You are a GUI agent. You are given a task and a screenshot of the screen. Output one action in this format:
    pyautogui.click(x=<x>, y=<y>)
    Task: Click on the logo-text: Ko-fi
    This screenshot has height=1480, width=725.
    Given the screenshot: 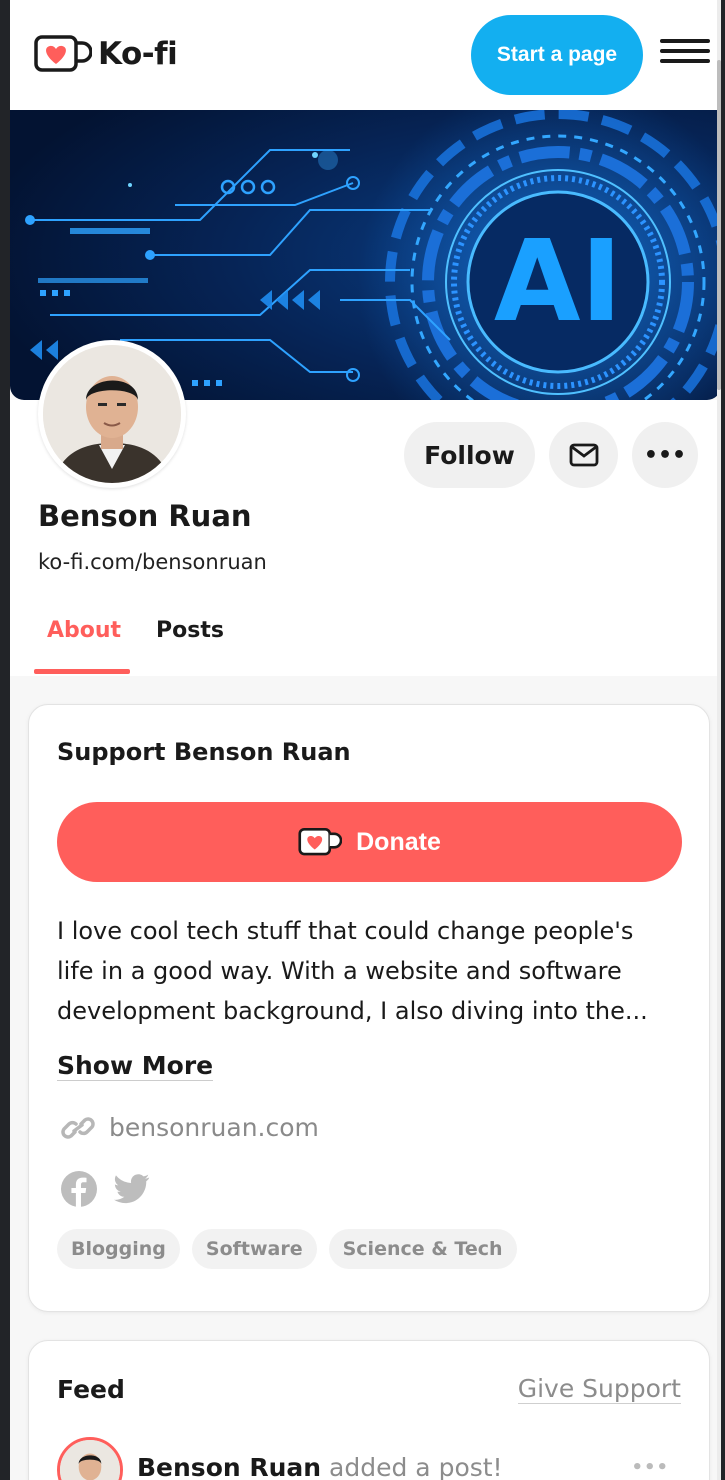 What is the action you would take?
    pyautogui.click(x=138, y=54)
    